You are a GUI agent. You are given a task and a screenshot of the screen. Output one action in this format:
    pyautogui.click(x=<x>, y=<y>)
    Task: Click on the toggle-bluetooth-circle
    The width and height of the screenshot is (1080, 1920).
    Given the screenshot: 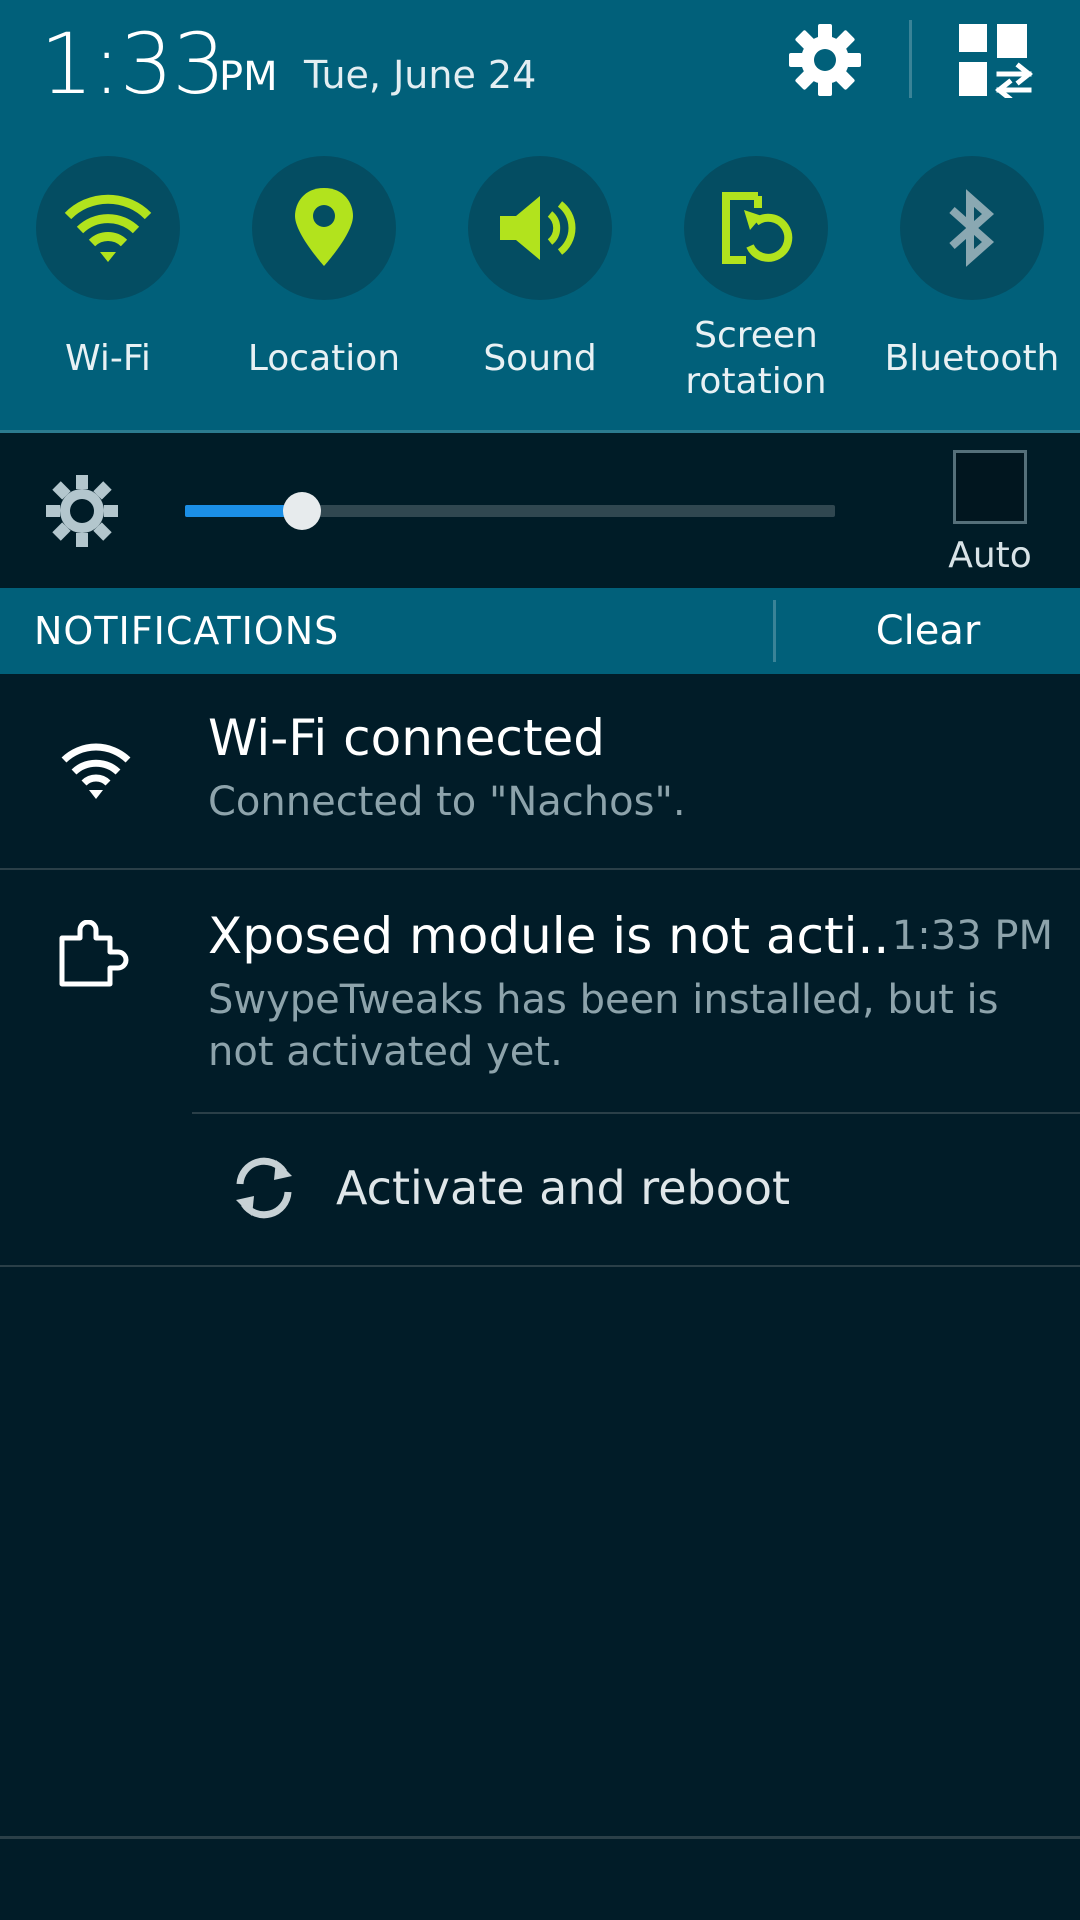 What is the action you would take?
    pyautogui.click(x=972, y=228)
    